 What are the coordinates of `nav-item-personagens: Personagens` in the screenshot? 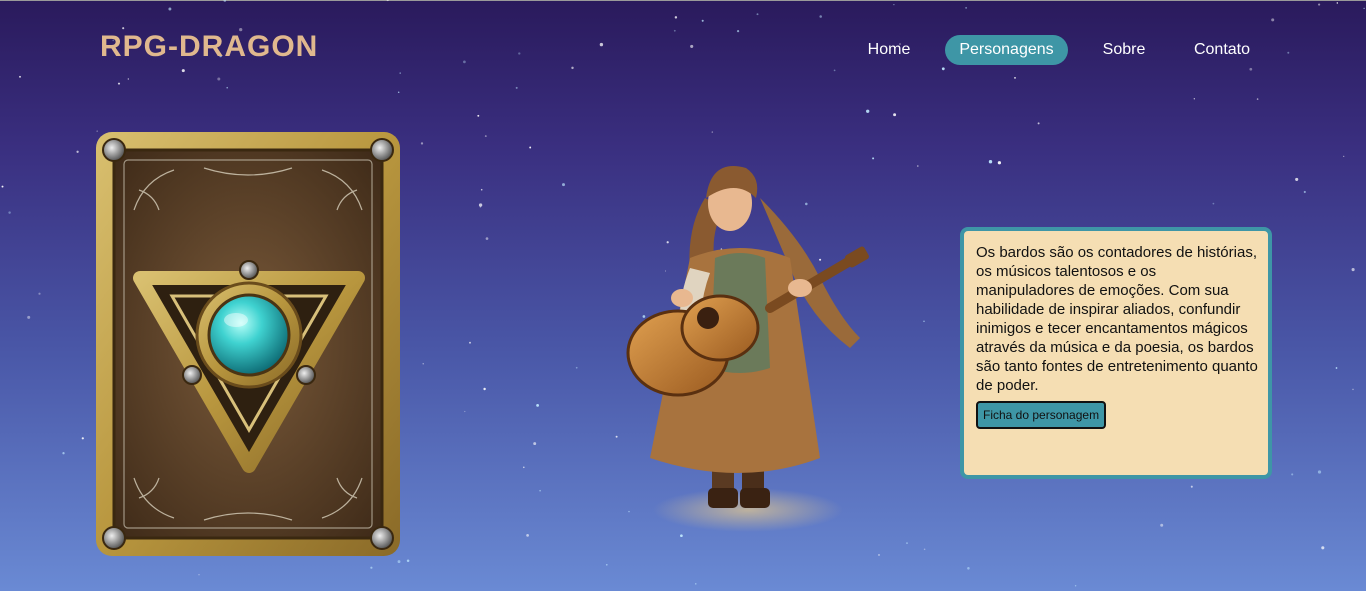 It's located at (1006, 50).